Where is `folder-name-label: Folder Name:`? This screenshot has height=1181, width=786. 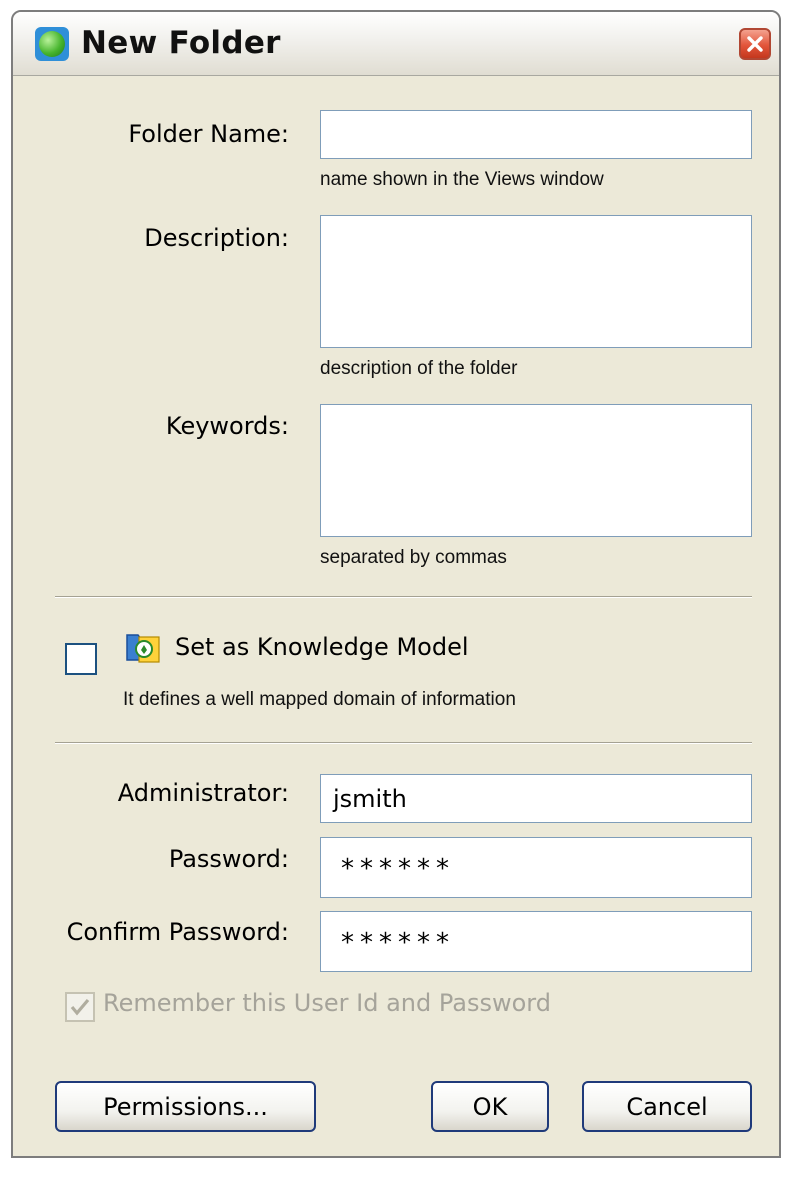 folder-name-label: Folder Name: is located at coordinates (208, 134).